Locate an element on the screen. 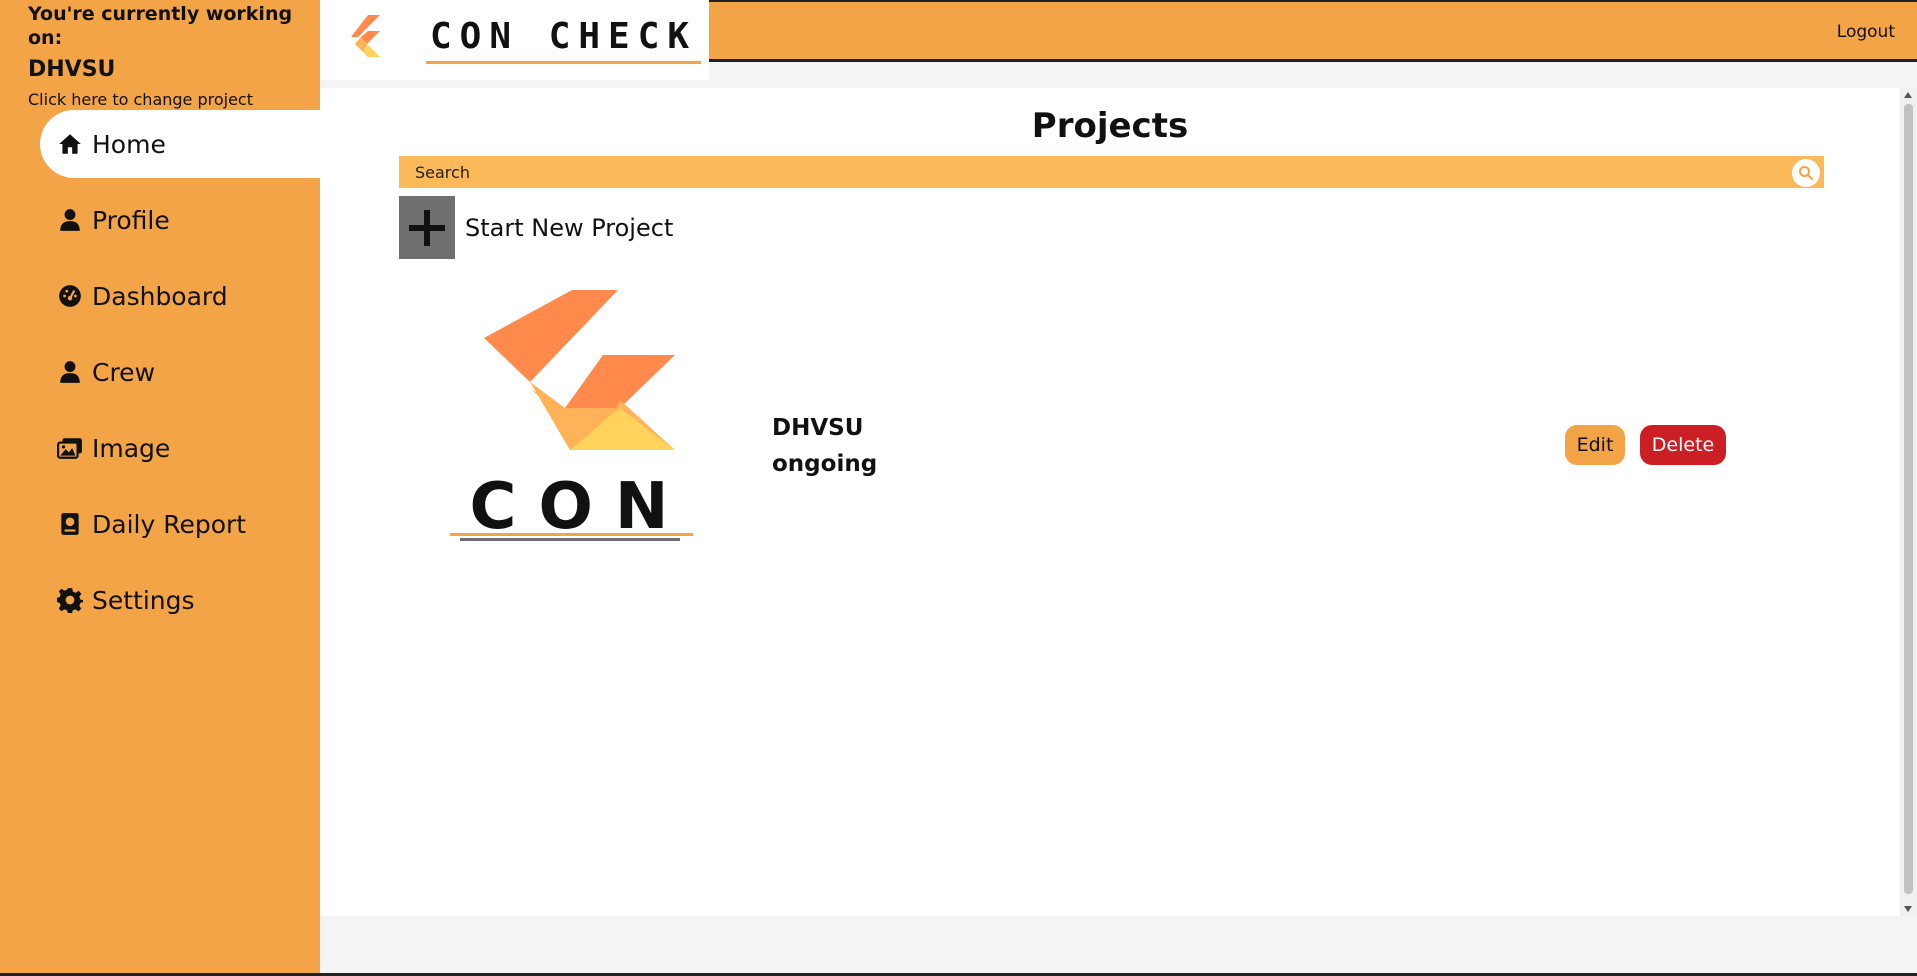 Image resolution: width=1917 pixels, height=976 pixels. search-icon is located at coordinates (1806, 173).